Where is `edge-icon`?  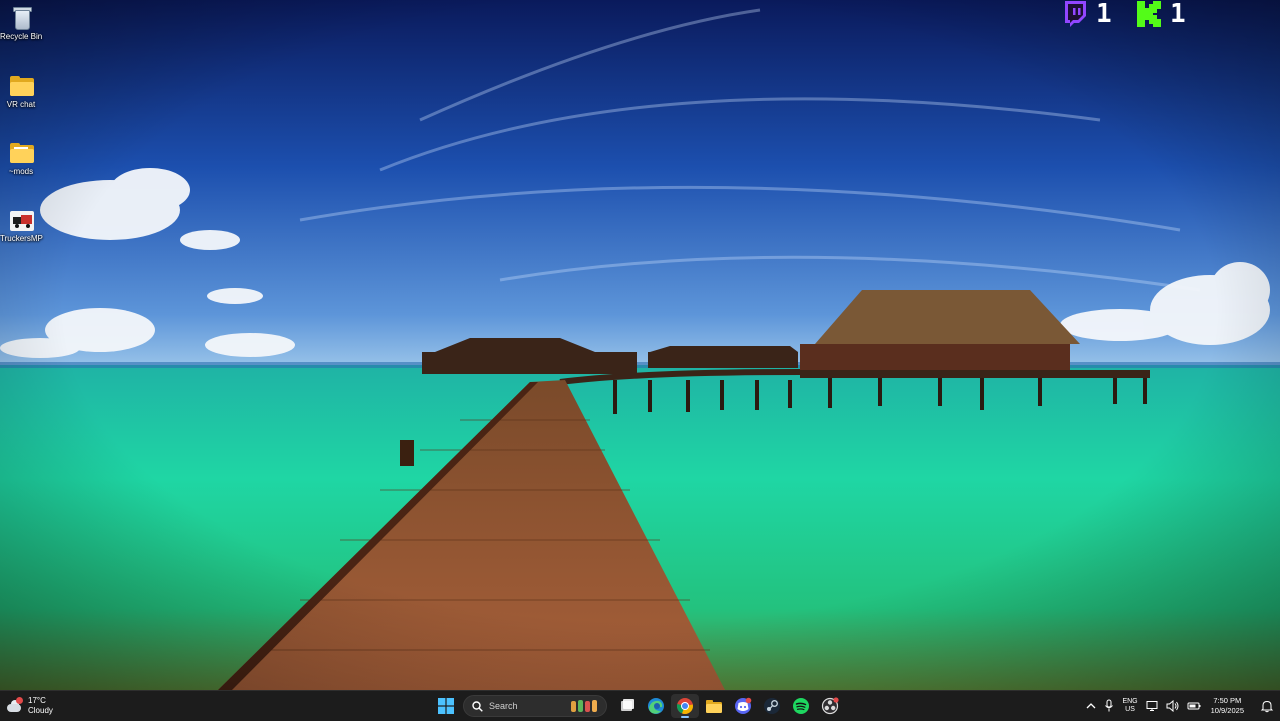 edge-icon is located at coordinates (656, 706).